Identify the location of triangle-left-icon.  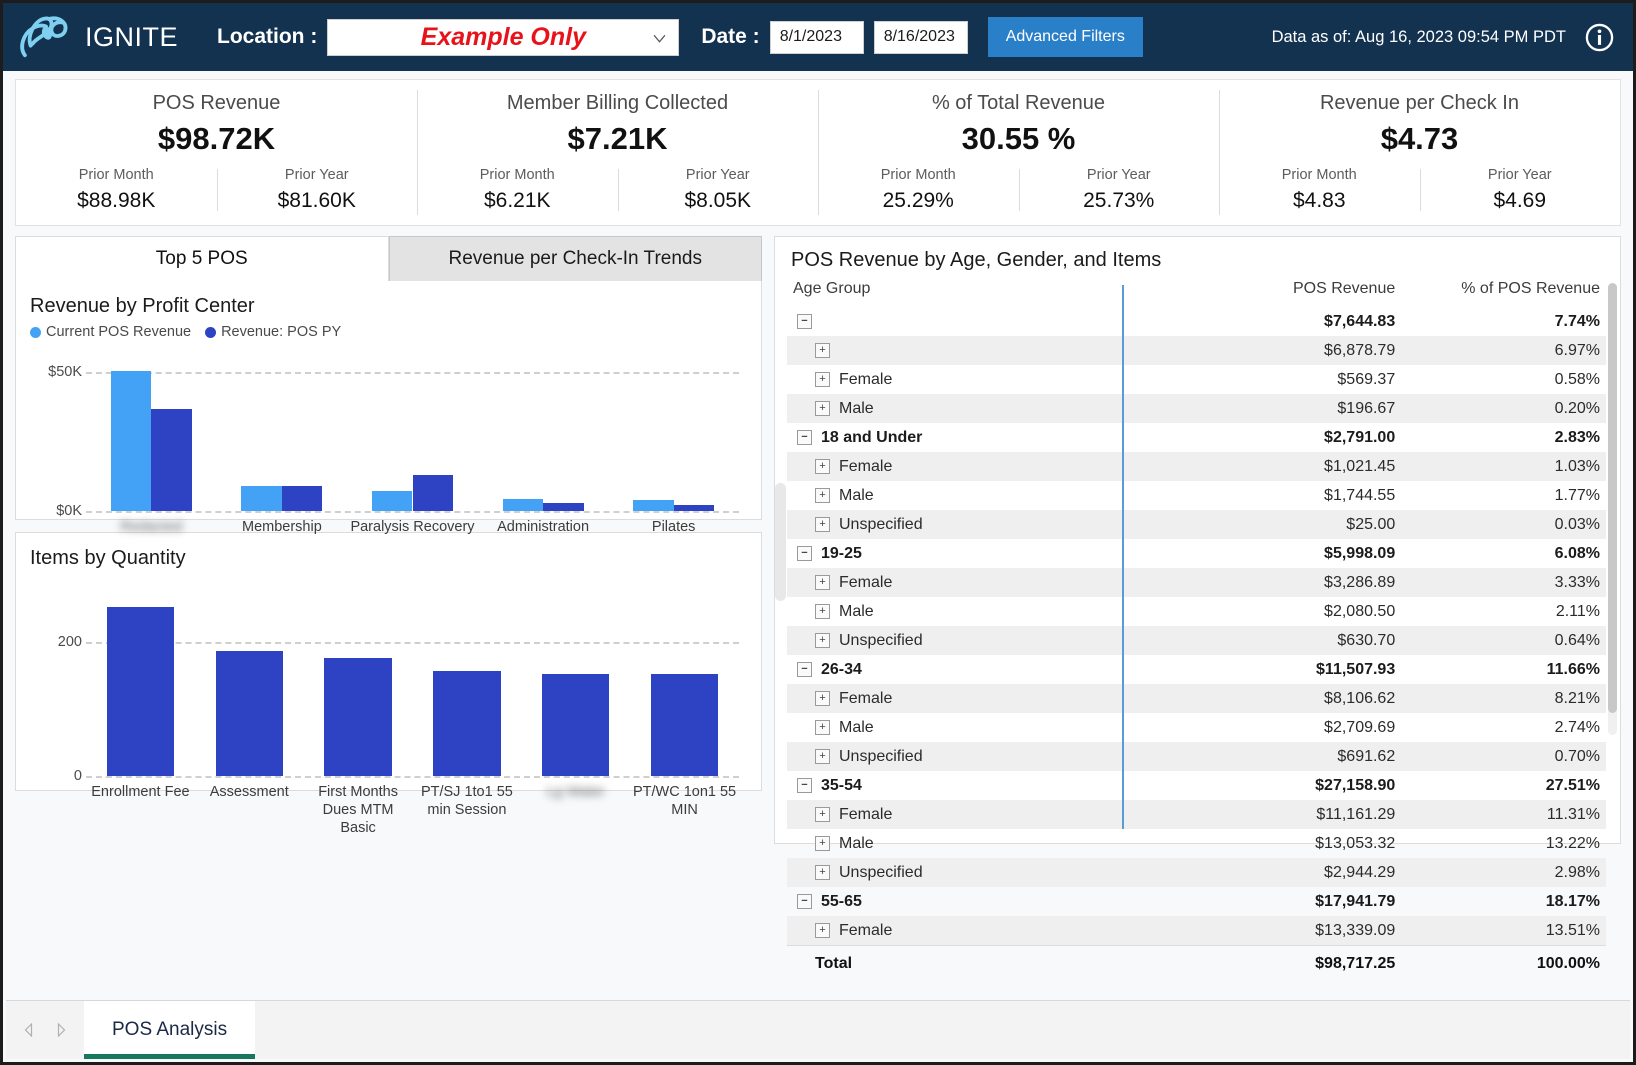
(28, 1030).